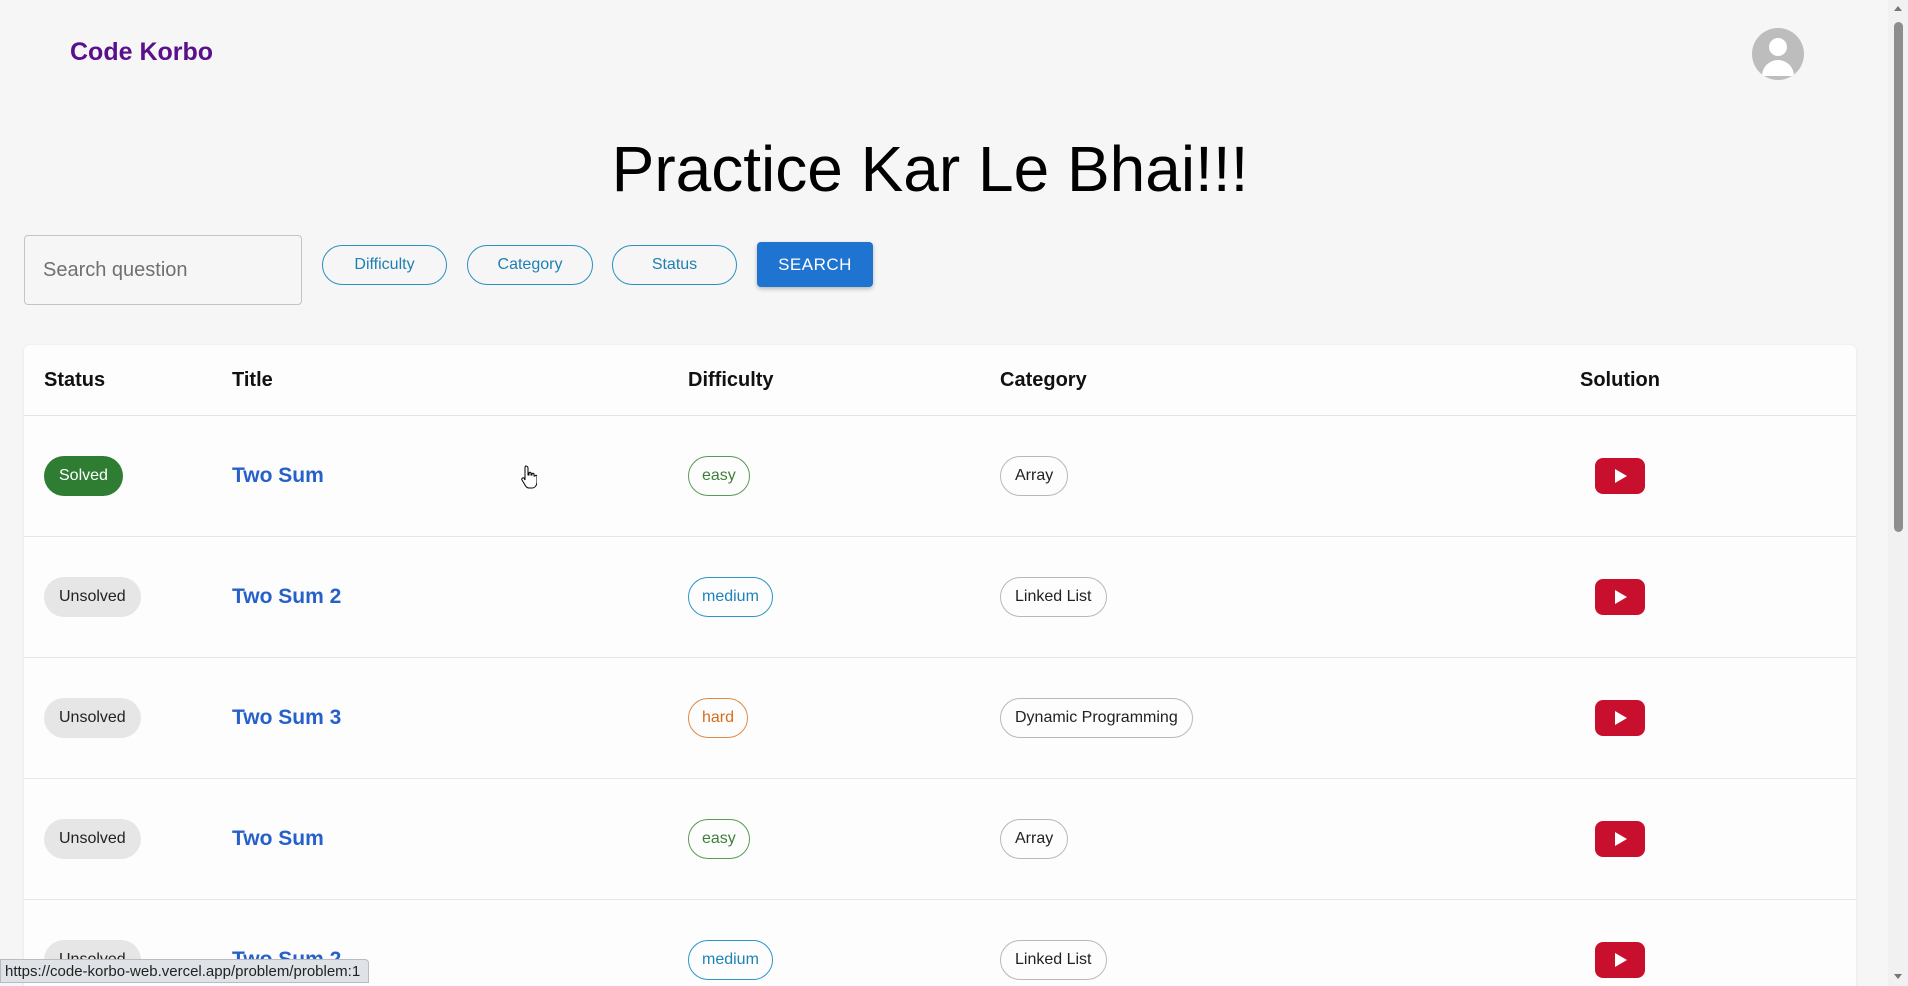 The width and height of the screenshot is (1908, 986). Describe the element at coordinates (286, 597) in the screenshot. I see `problem-title-link: Two Sum 2` at that location.